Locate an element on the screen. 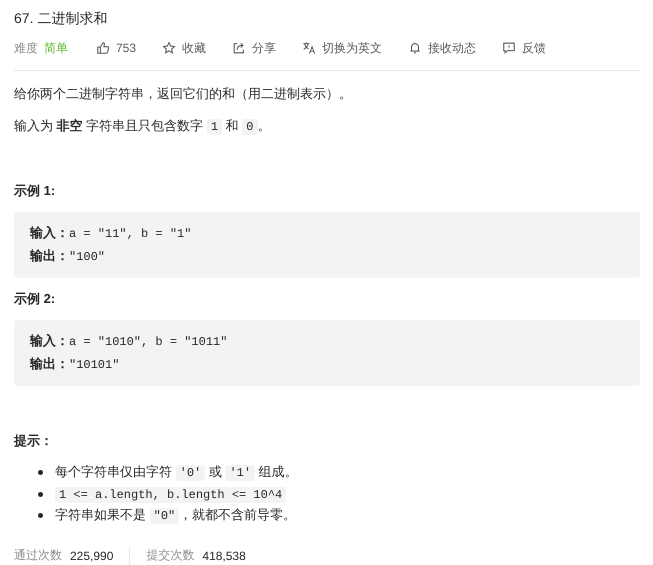  example-line: 输出："100" is located at coordinates (68, 256).